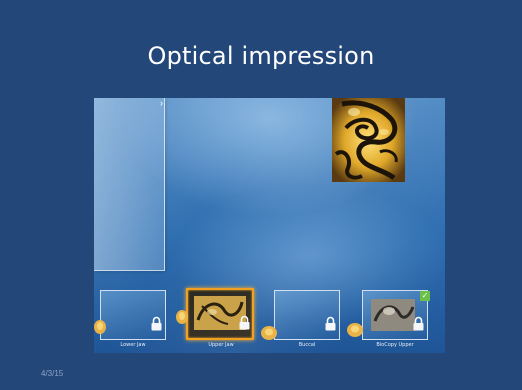 This screenshot has width=522, height=390. I want to click on scan-preview-image, so click(368, 140).